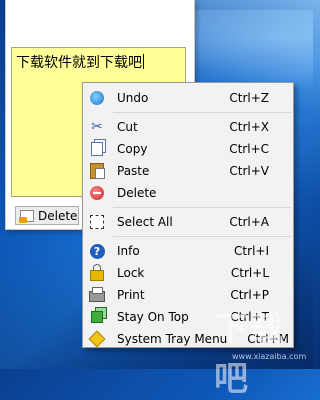 The image size is (320, 400). What do you see at coordinates (58, 215) in the screenshot?
I see `delete-note-label: Delete` at bounding box center [58, 215].